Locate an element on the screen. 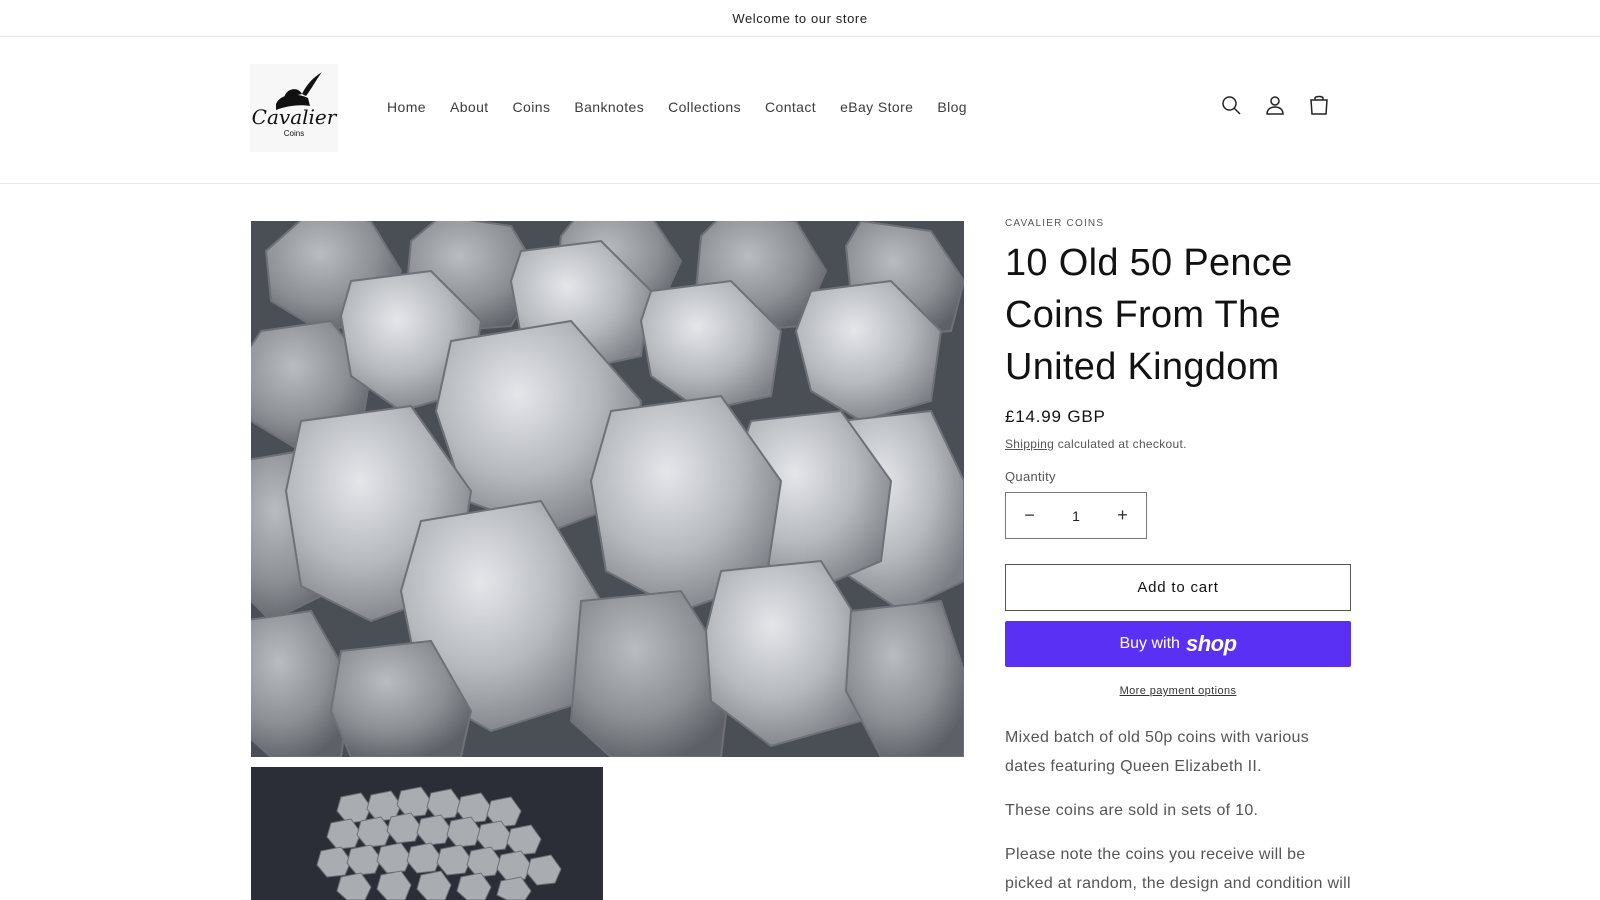 The image size is (1600, 900). quantity-input is located at coordinates (1076, 515).